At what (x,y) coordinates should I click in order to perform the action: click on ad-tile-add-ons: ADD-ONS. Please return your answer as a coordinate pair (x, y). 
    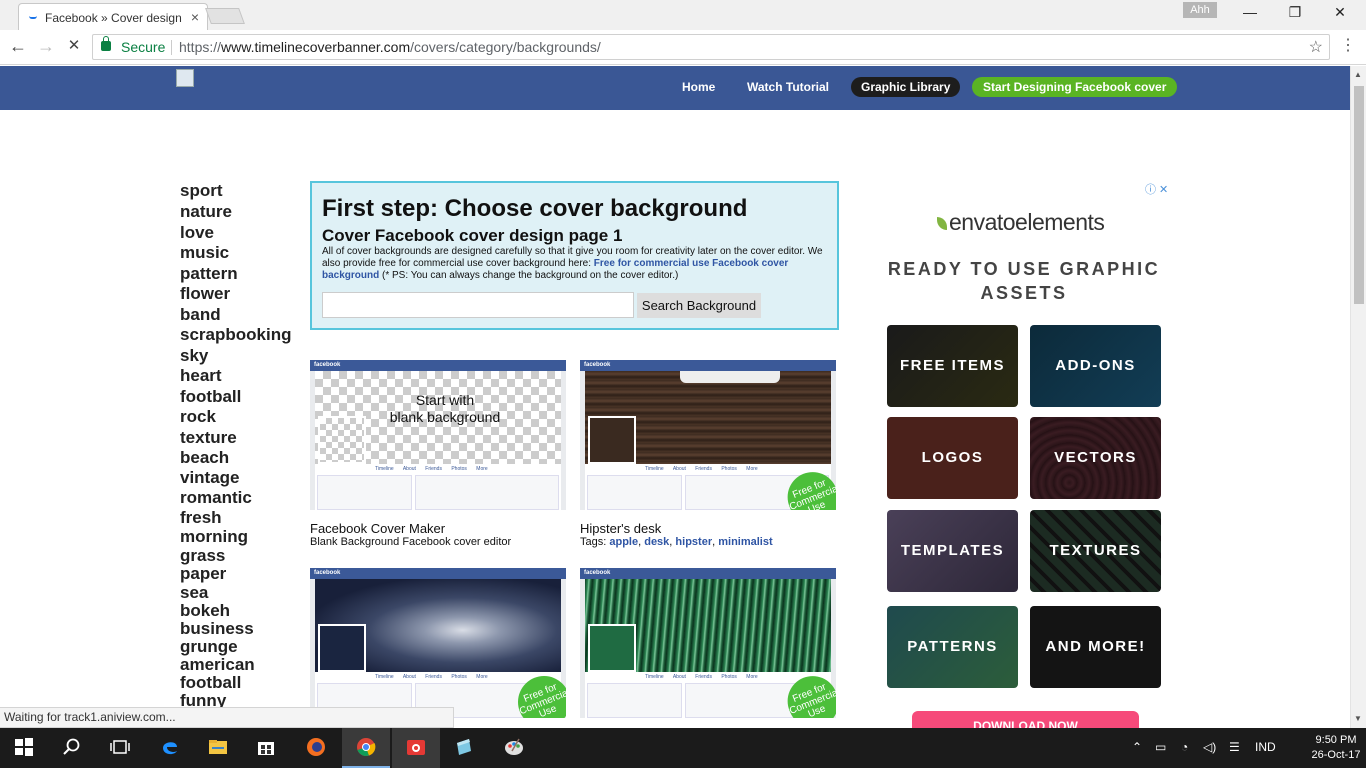
    Looking at the image, I should click on (1095, 366).